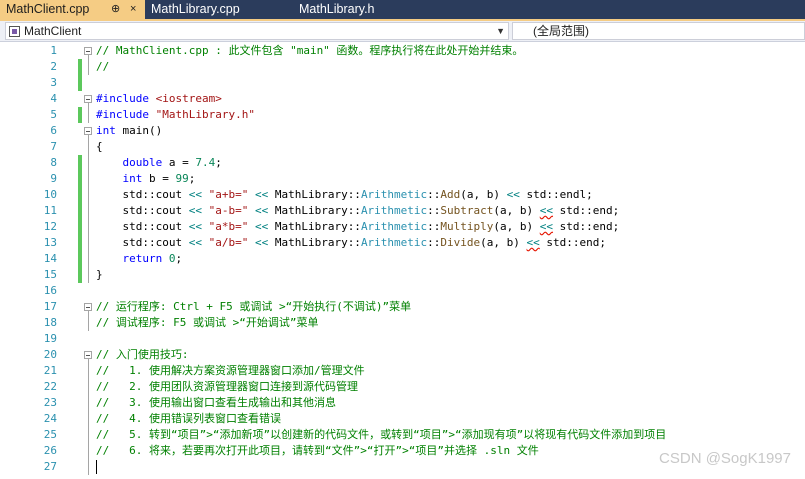 This screenshot has height=479, width=805. Describe the element at coordinates (50, 274) in the screenshot. I see `line-number: 15` at that location.